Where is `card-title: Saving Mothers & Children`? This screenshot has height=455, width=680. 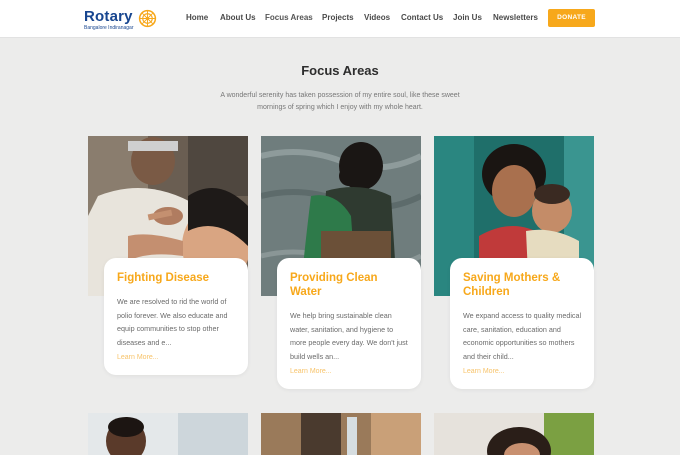 card-title: Saving Mothers & Children is located at coordinates (512, 285).